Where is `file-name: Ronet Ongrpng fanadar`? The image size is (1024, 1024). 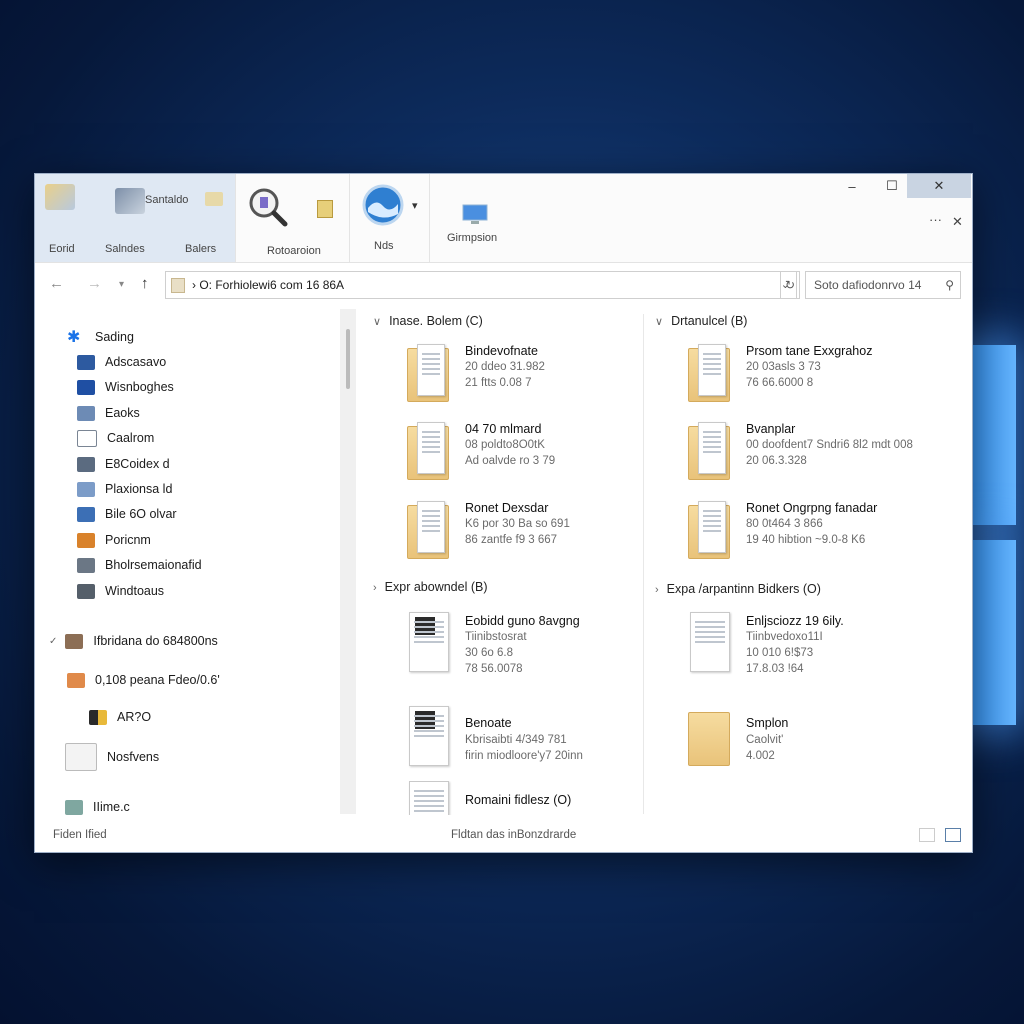
file-name: Ronet Ongrpng fanadar is located at coordinates (812, 508).